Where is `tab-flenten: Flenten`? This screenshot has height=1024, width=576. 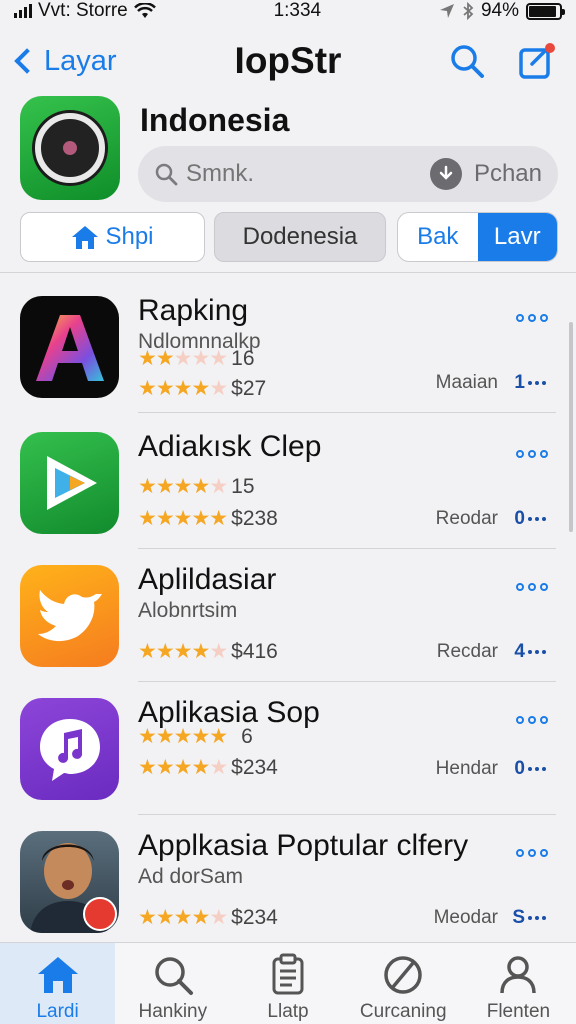 tab-flenten: Flenten is located at coordinates (518, 983).